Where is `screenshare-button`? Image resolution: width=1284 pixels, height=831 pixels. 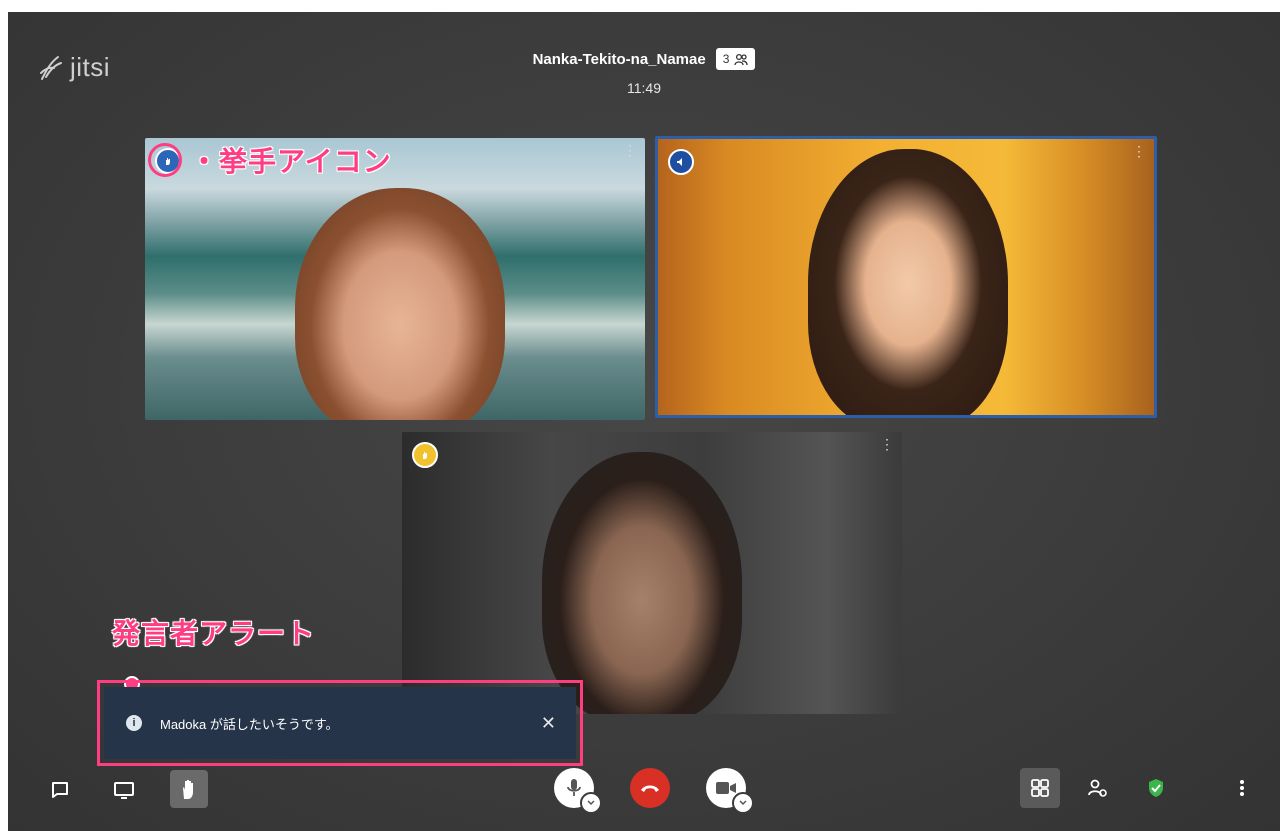
screenshare-button is located at coordinates (124, 790).